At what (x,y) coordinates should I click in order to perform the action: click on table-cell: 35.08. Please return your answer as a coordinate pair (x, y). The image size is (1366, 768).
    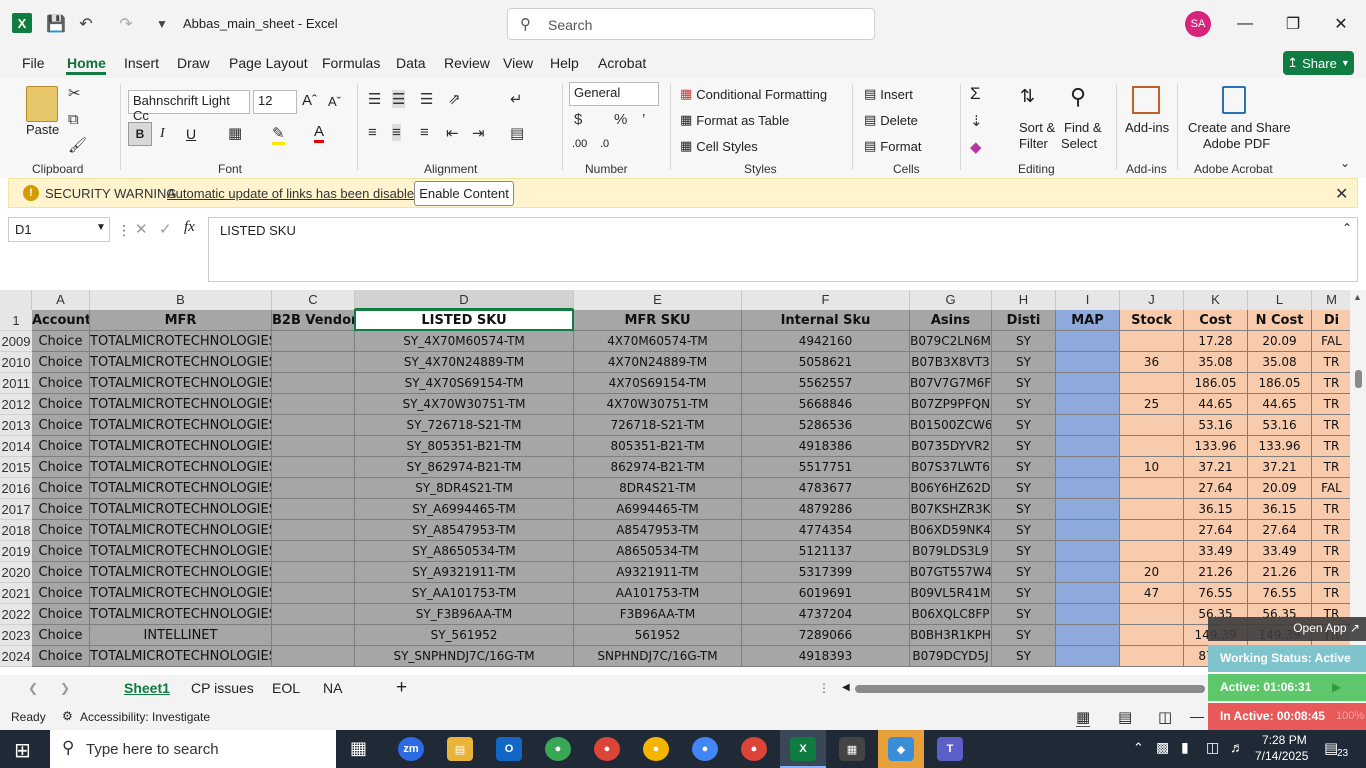
    Looking at the image, I should click on (1280, 362).